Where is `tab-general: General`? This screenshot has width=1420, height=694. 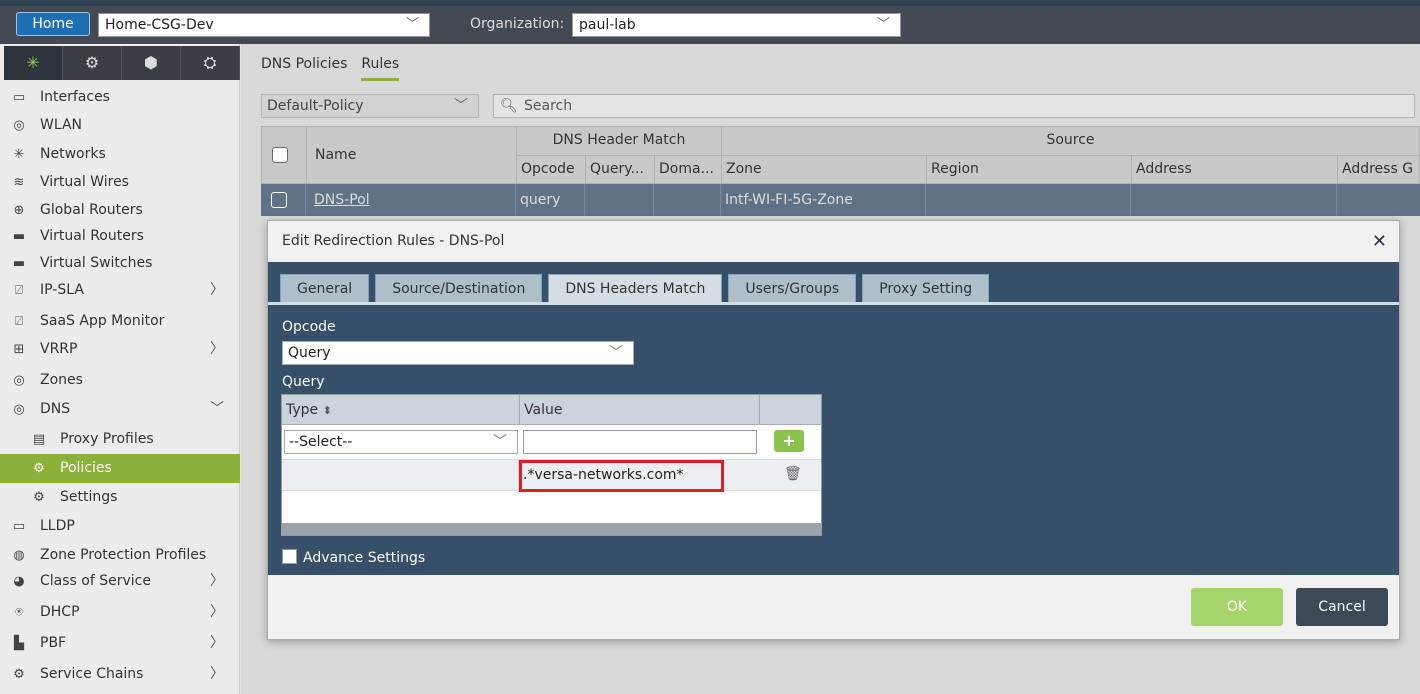
tab-general: General is located at coordinates (325, 288).